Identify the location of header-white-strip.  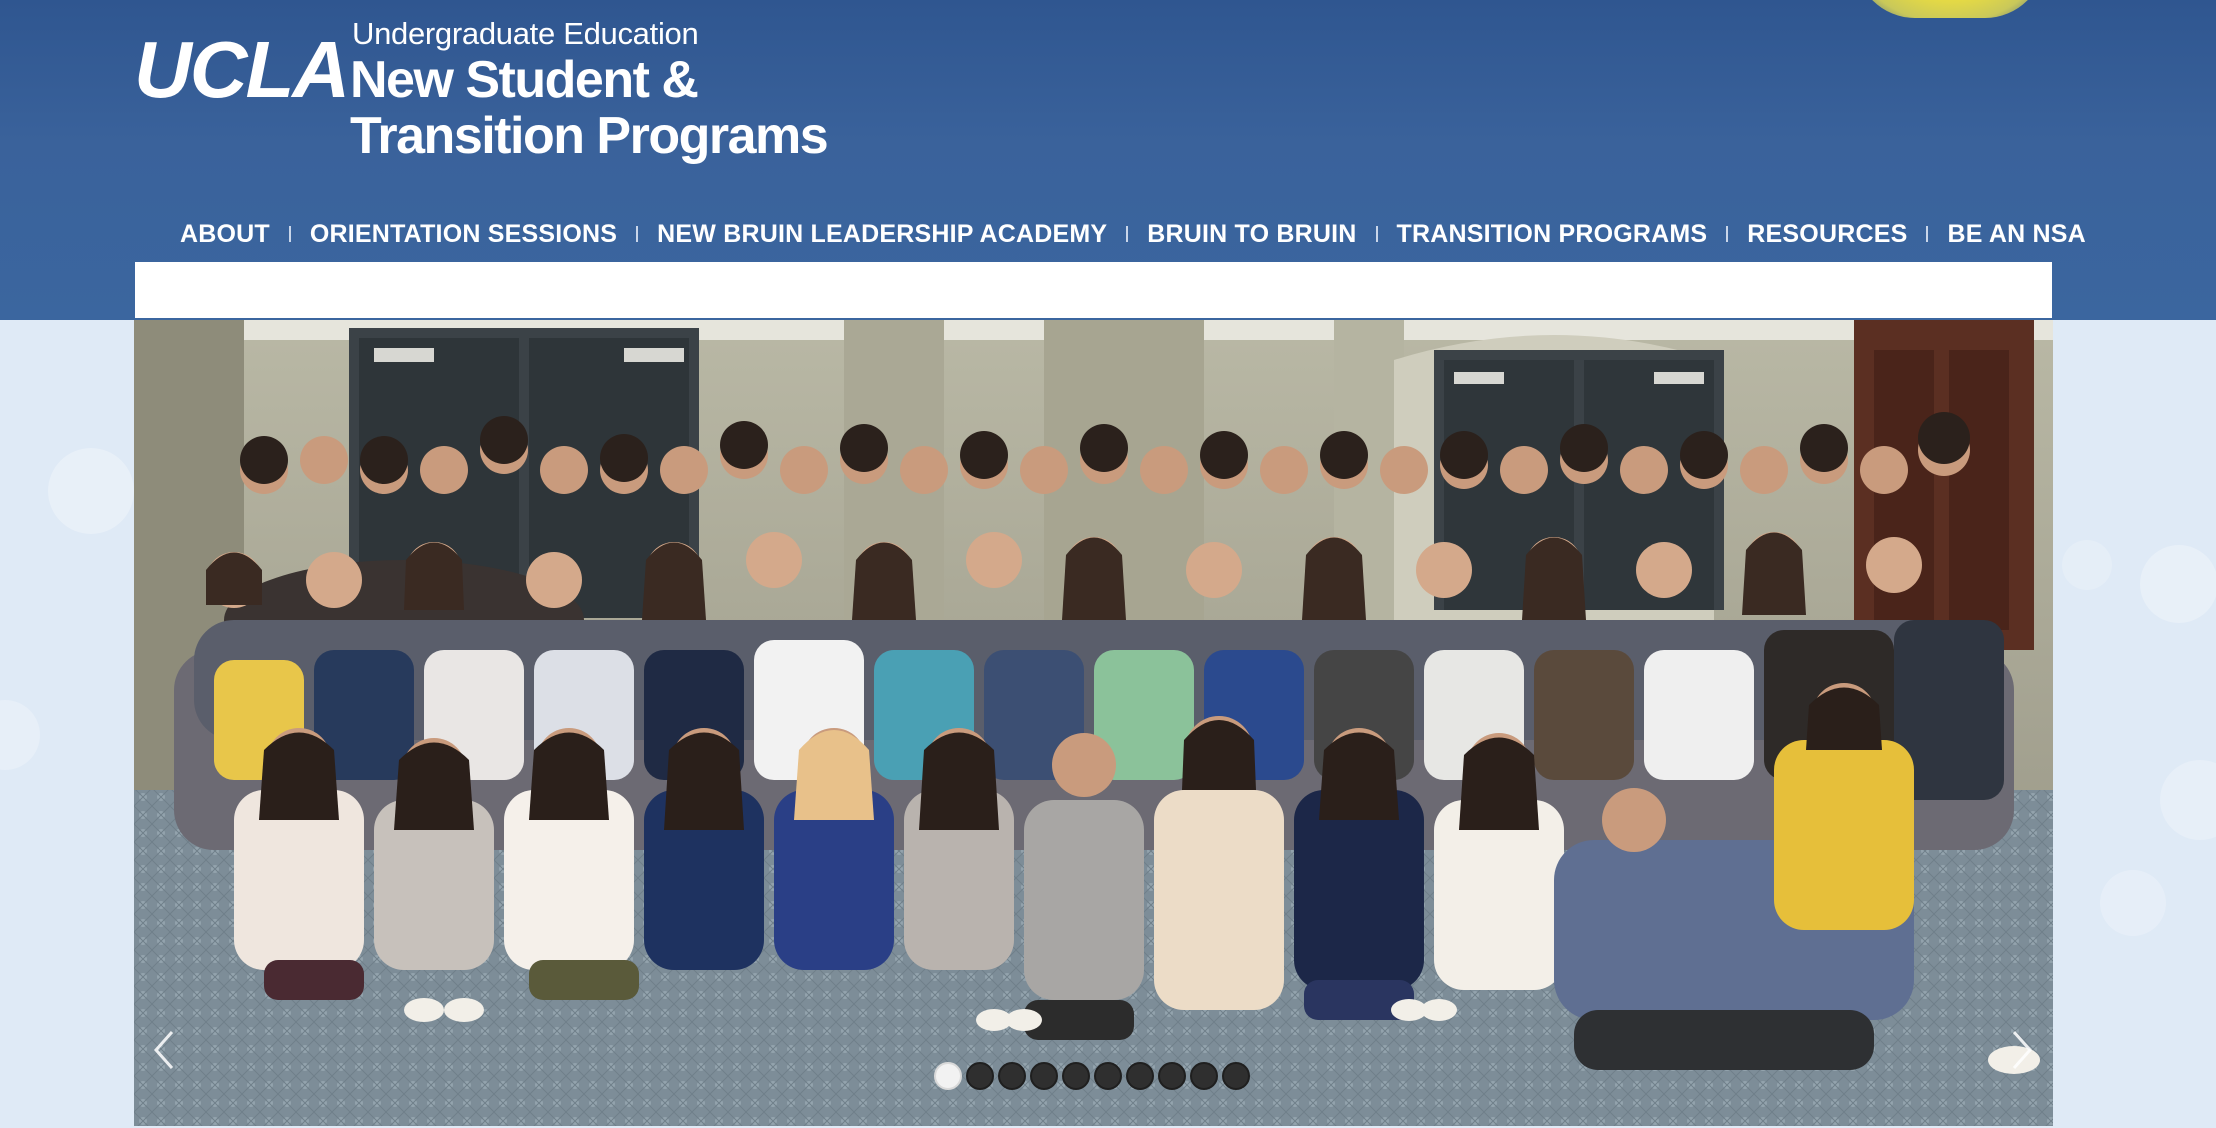
(1093, 290).